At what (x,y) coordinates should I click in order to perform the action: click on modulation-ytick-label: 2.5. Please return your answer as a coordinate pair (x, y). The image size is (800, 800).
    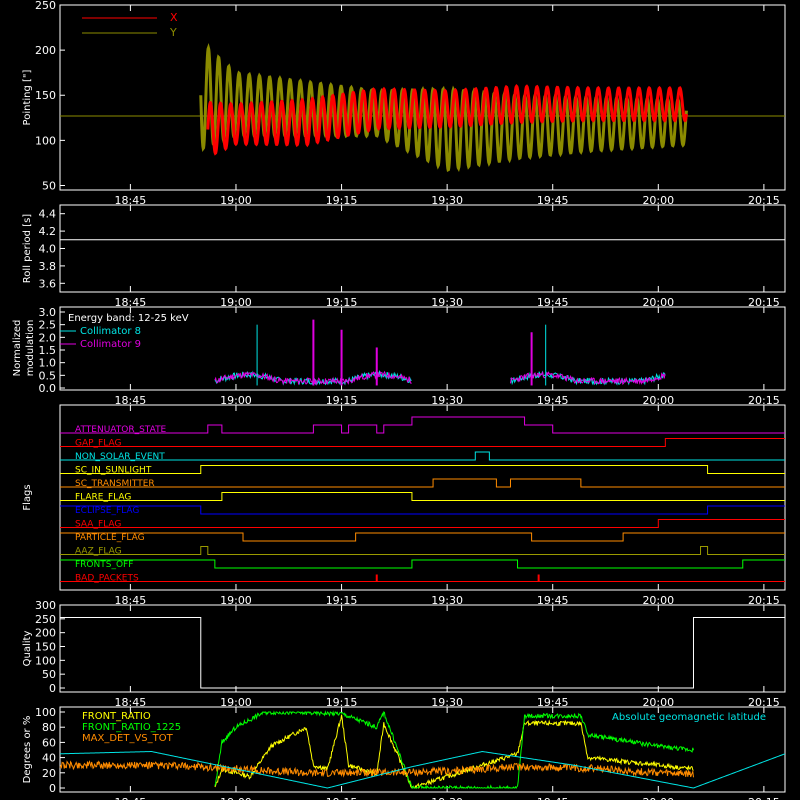
    Looking at the image, I should click on (48, 325).